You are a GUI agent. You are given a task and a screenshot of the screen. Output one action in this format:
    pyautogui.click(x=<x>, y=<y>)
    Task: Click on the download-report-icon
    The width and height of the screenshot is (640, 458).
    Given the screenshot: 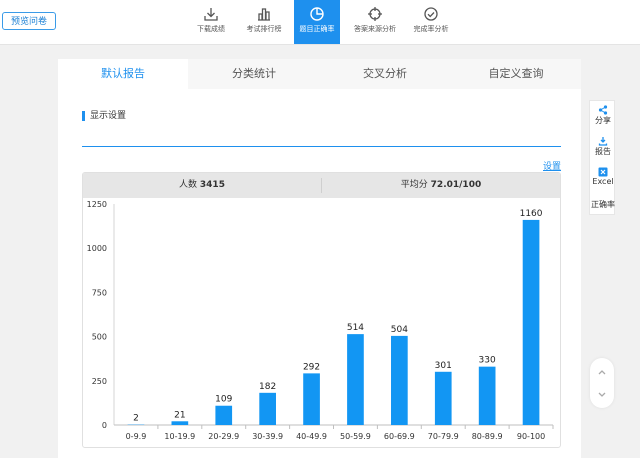 What is the action you would take?
    pyautogui.click(x=603, y=141)
    